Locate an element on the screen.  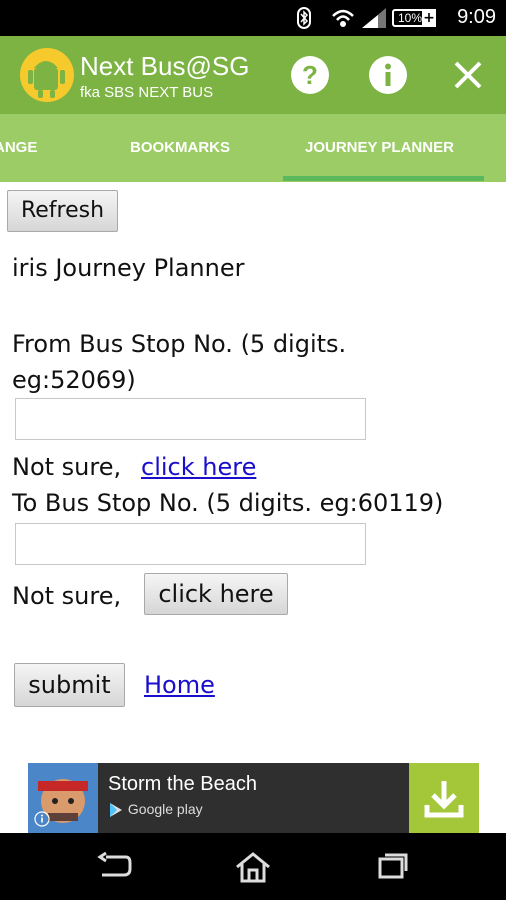
ad-store-label: Google play is located at coordinates (165, 809).